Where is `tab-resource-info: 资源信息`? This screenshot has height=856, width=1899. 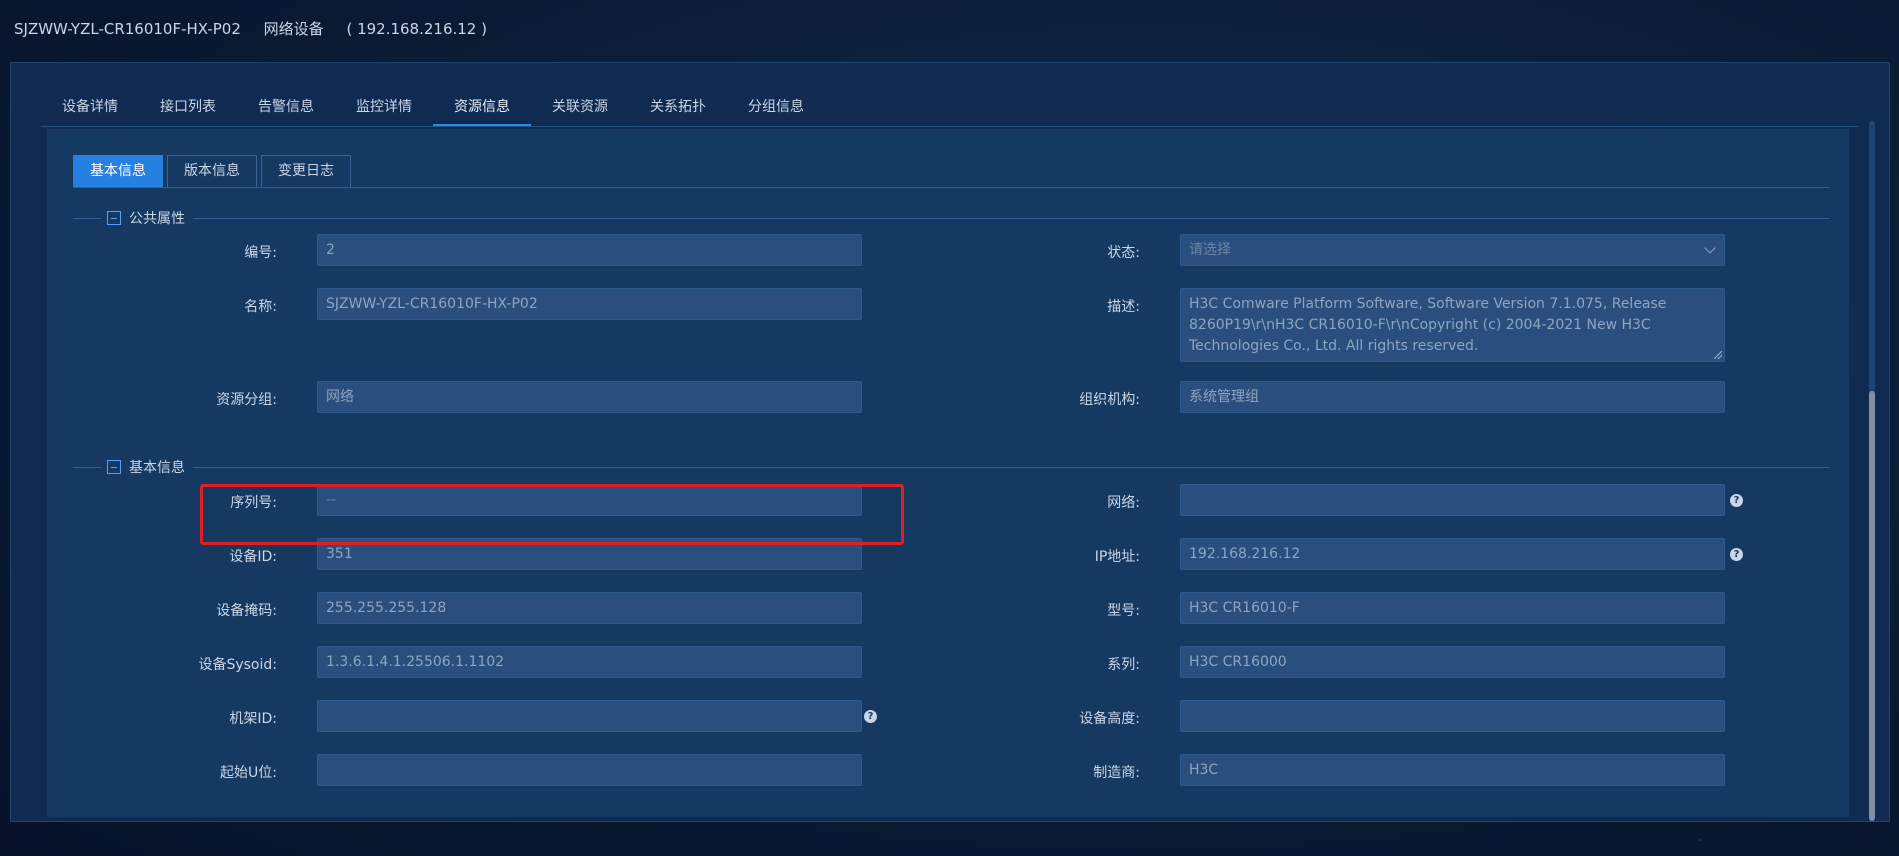 tab-resource-info: 资源信息 is located at coordinates (482, 109).